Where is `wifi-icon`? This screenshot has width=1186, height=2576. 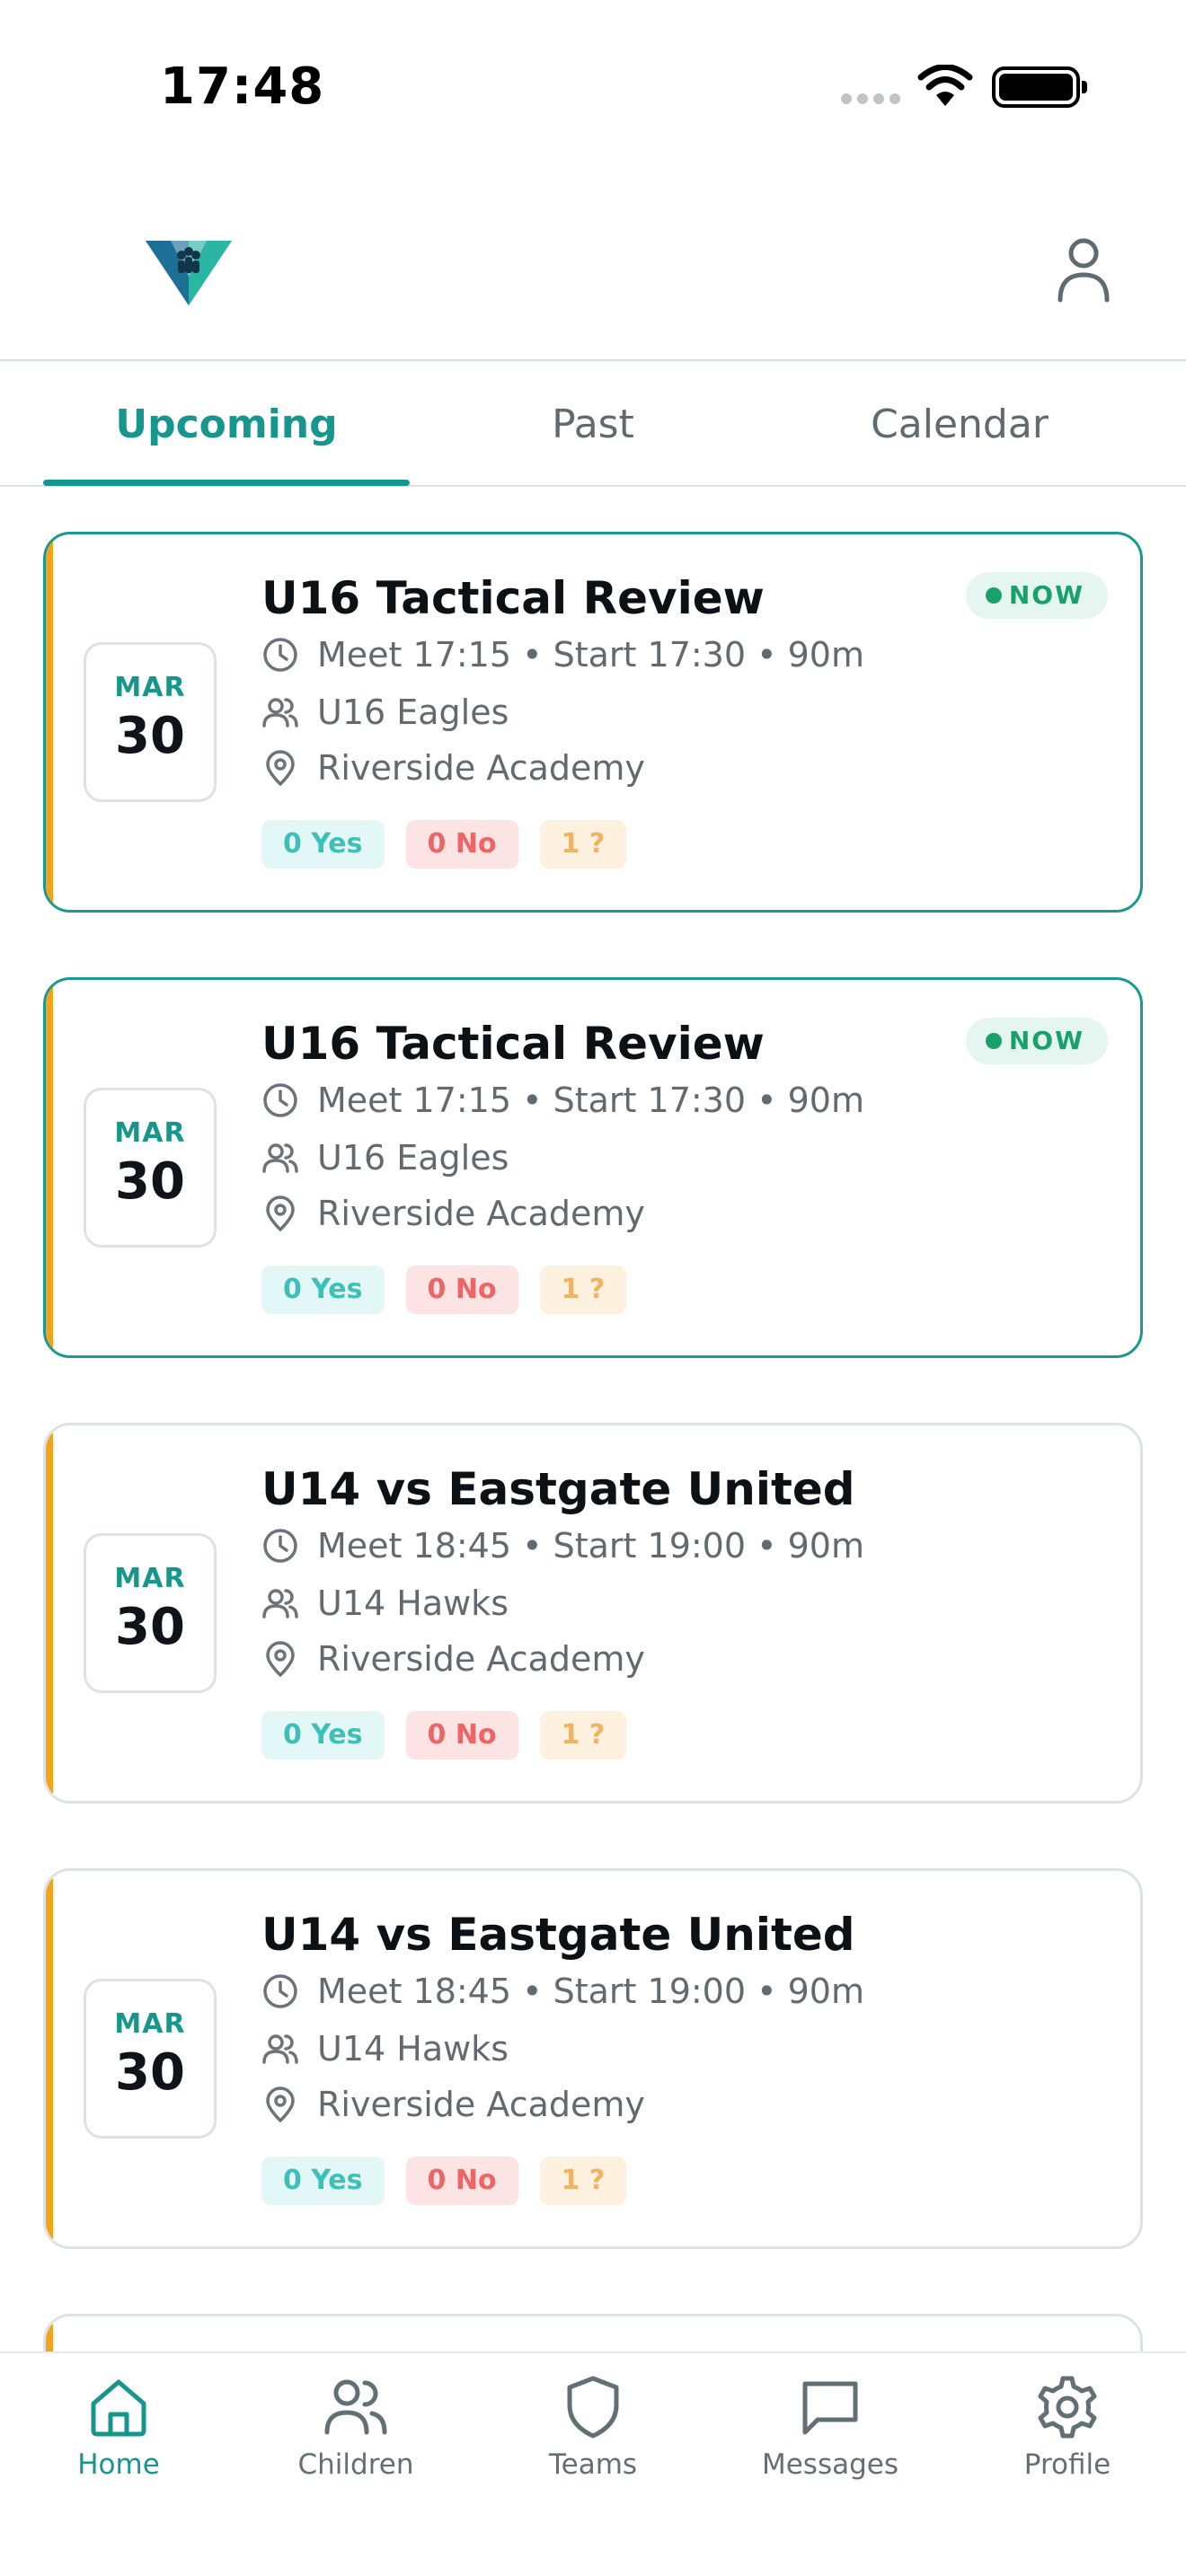
wifi-icon is located at coordinates (945, 85).